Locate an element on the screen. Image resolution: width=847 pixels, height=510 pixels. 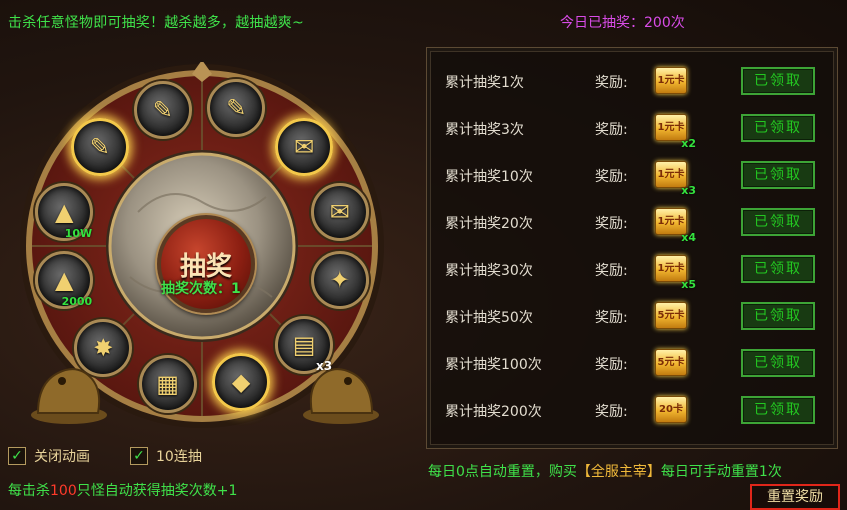
wheel-slot: ▲ 2000 is located at coordinates (64, 280).